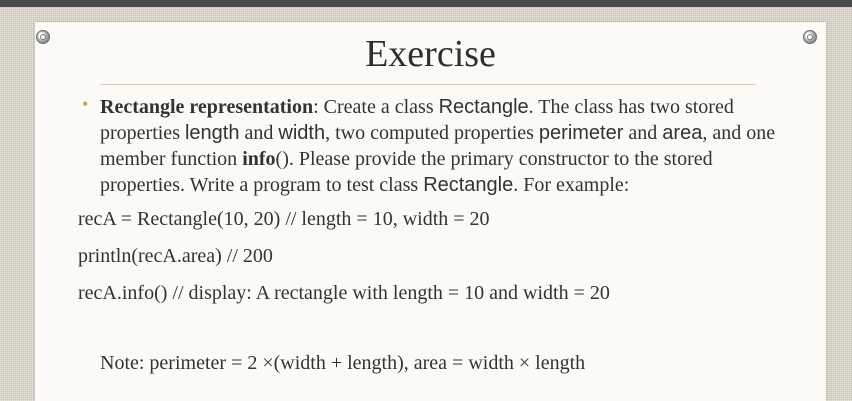  I want to click on example-line-area: println(recA.area) // 200, so click(175, 256).